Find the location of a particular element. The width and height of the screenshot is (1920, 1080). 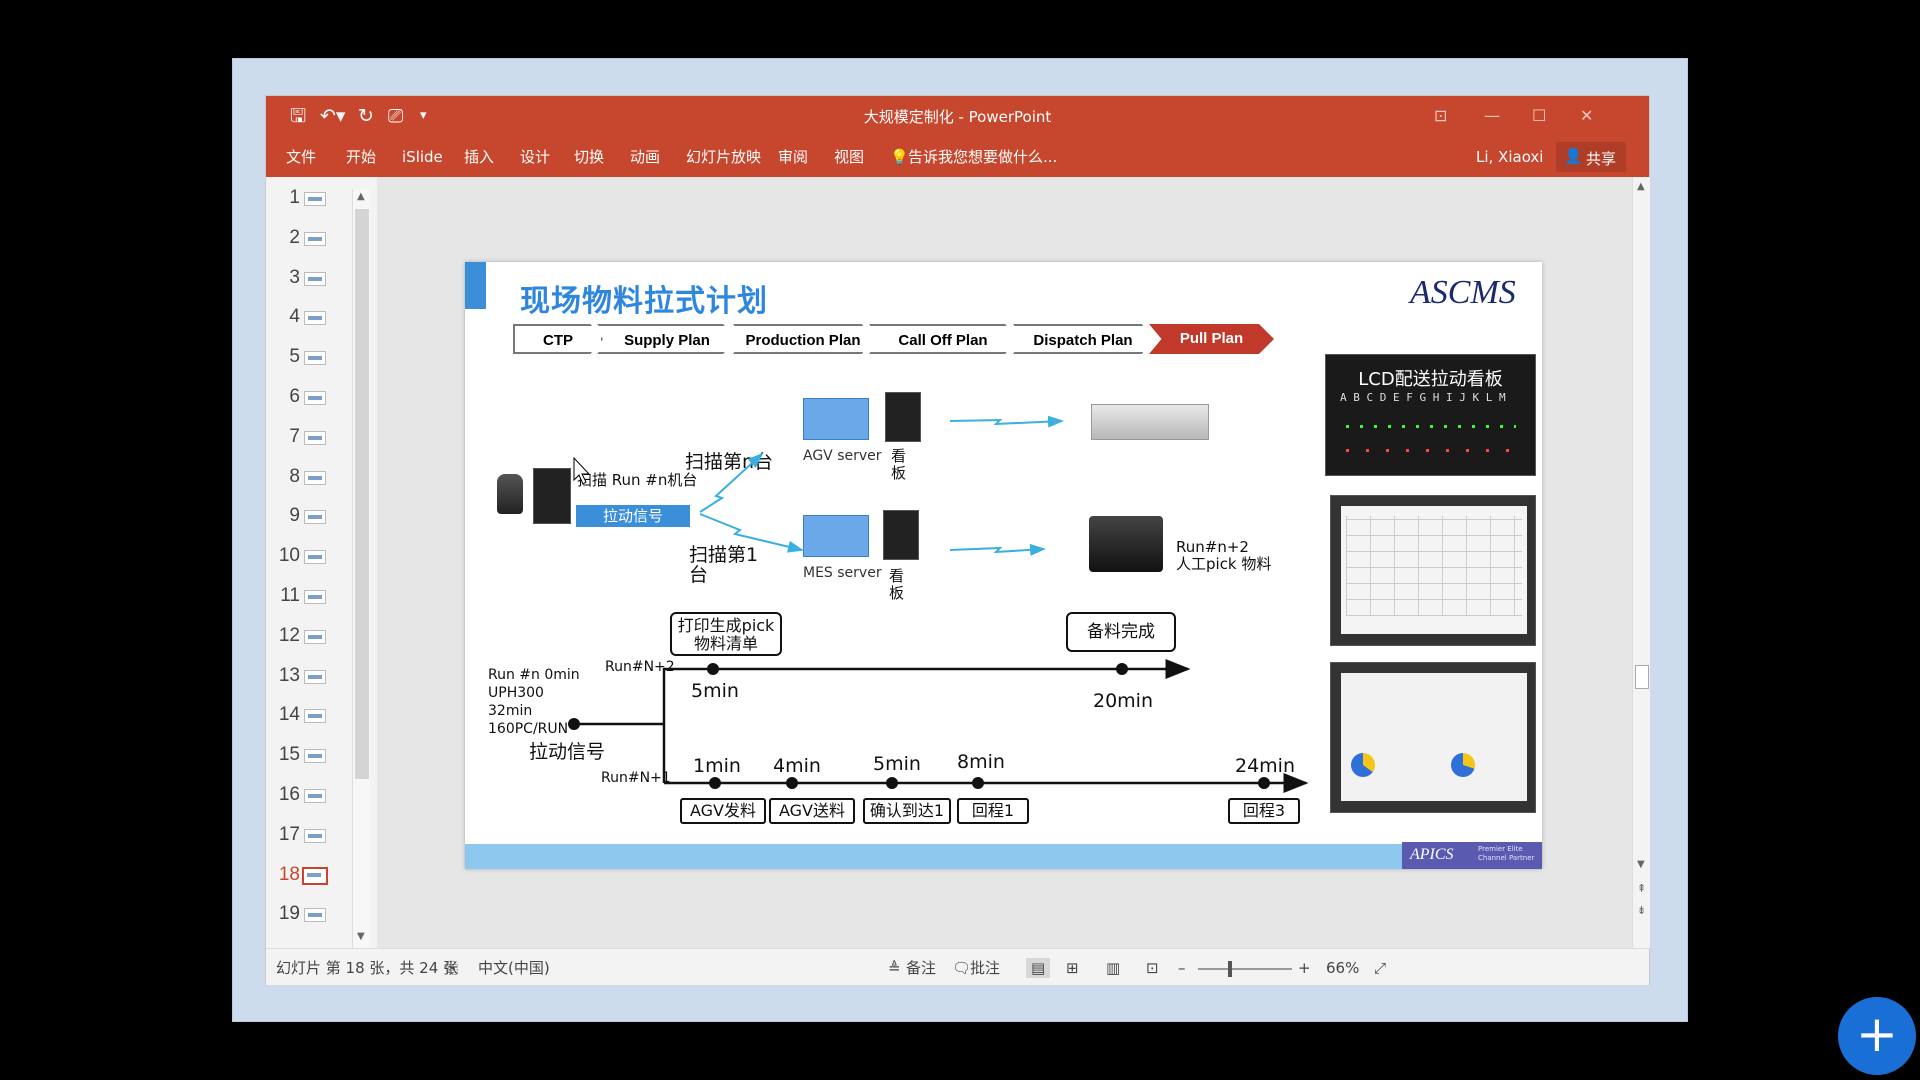

apics-logo-subtext: Premier Elite Channel Partner is located at coordinates (1506, 853).